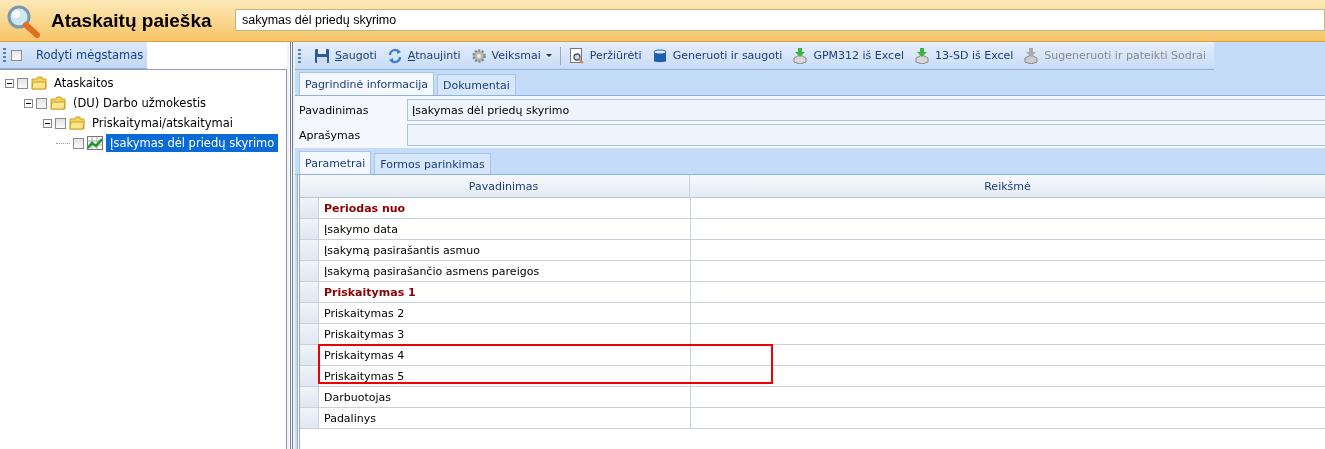 The height and width of the screenshot is (449, 1325). What do you see at coordinates (162, 123) in the screenshot?
I see `tree-item: Priskaitymai/atskaitymai` at bounding box center [162, 123].